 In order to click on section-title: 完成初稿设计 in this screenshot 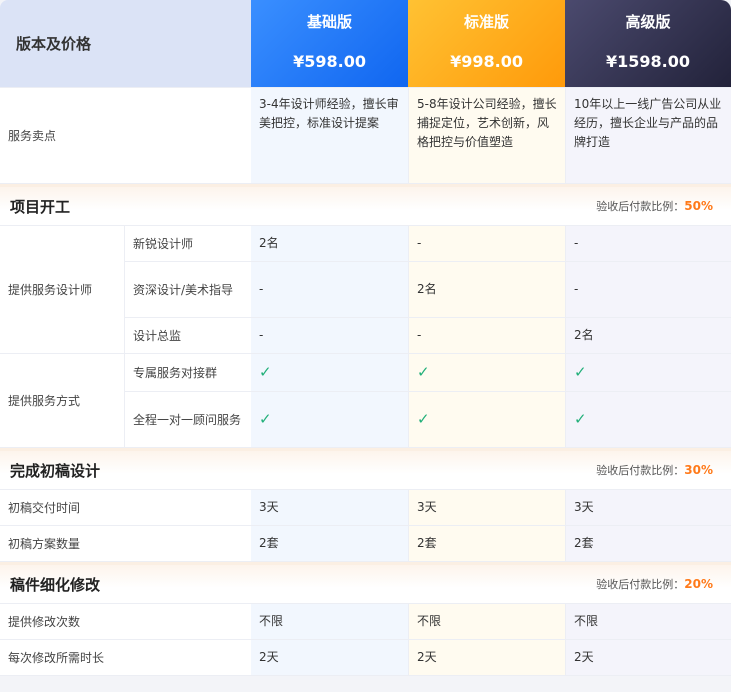, I will do `click(204, 469)`.